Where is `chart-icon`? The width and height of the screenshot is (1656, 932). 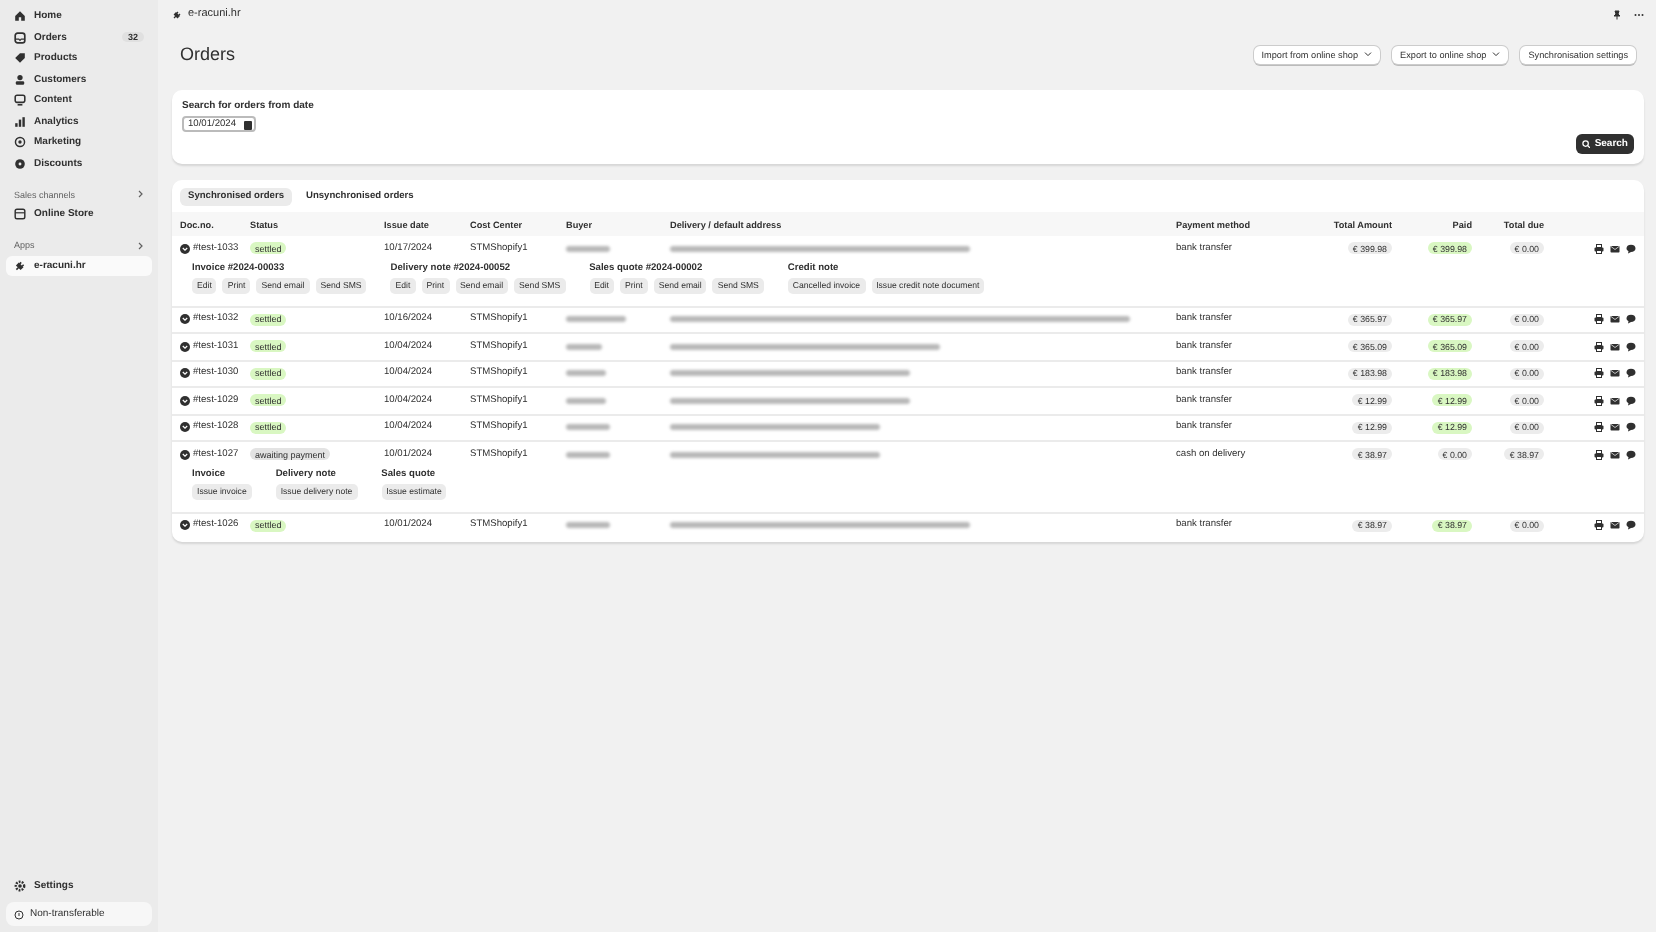
chart-icon is located at coordinates (20, 121).